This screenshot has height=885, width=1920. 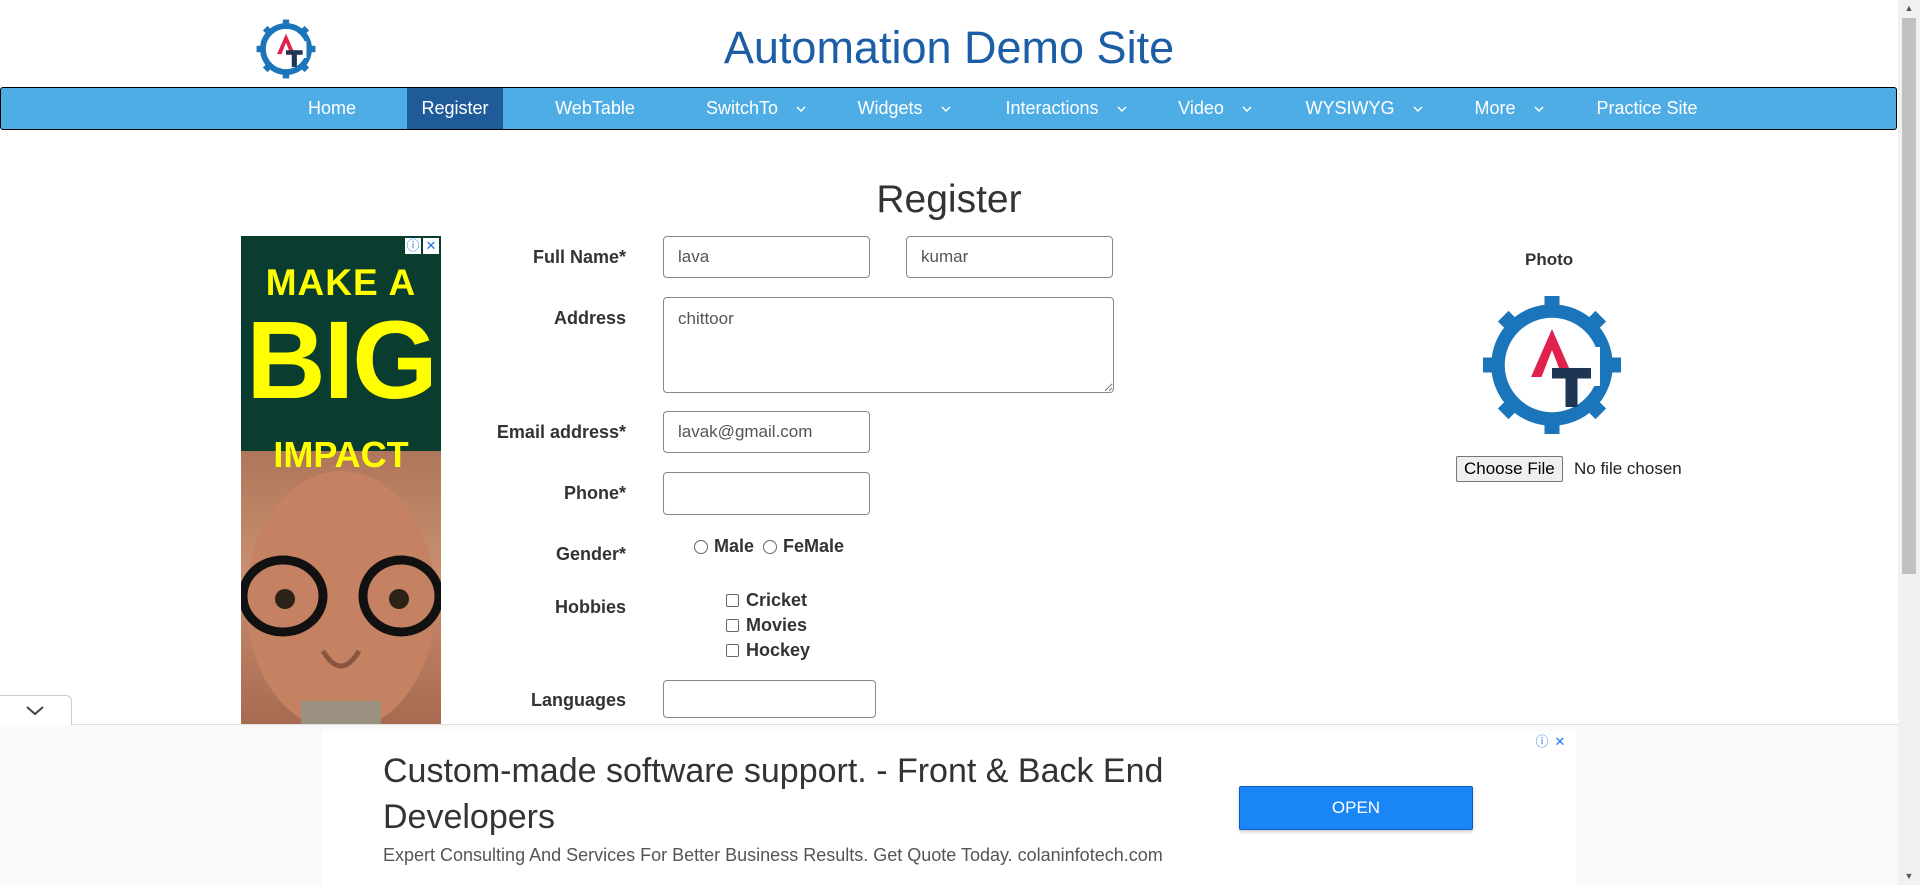 What do you see at coordinates (1009, 257) in the screenshot?
I see `last-name-input` at bounding box center [1009, 257].